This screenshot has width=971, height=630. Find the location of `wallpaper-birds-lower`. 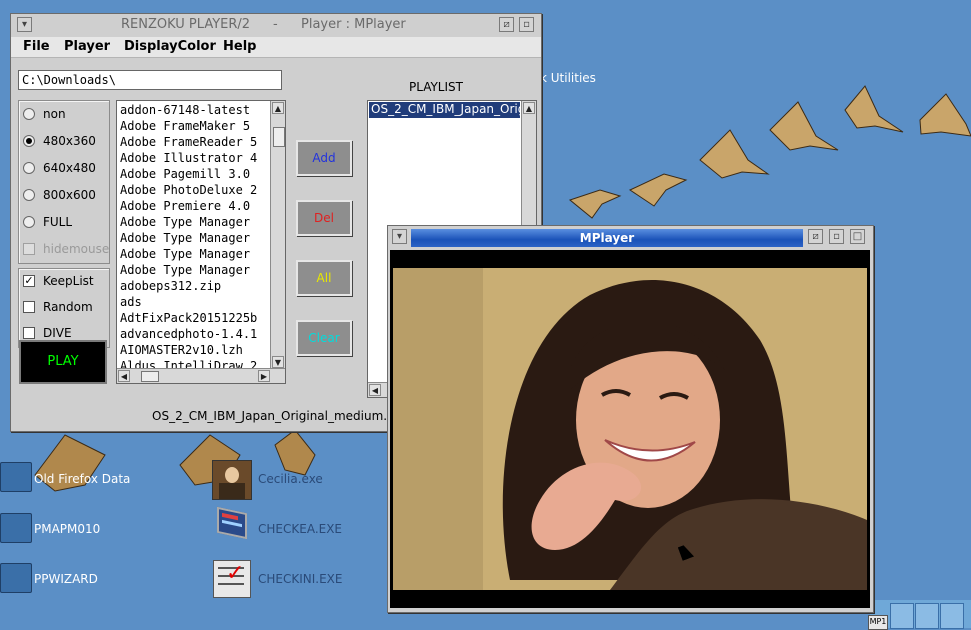

wallpaper-birds-lower is located at coordinates (175, 460).